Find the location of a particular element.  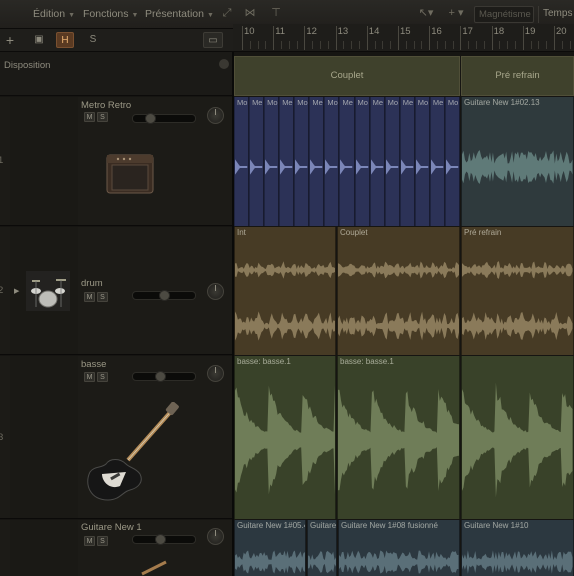

section-label: Pré refrain is located at coordinates (517, 75).